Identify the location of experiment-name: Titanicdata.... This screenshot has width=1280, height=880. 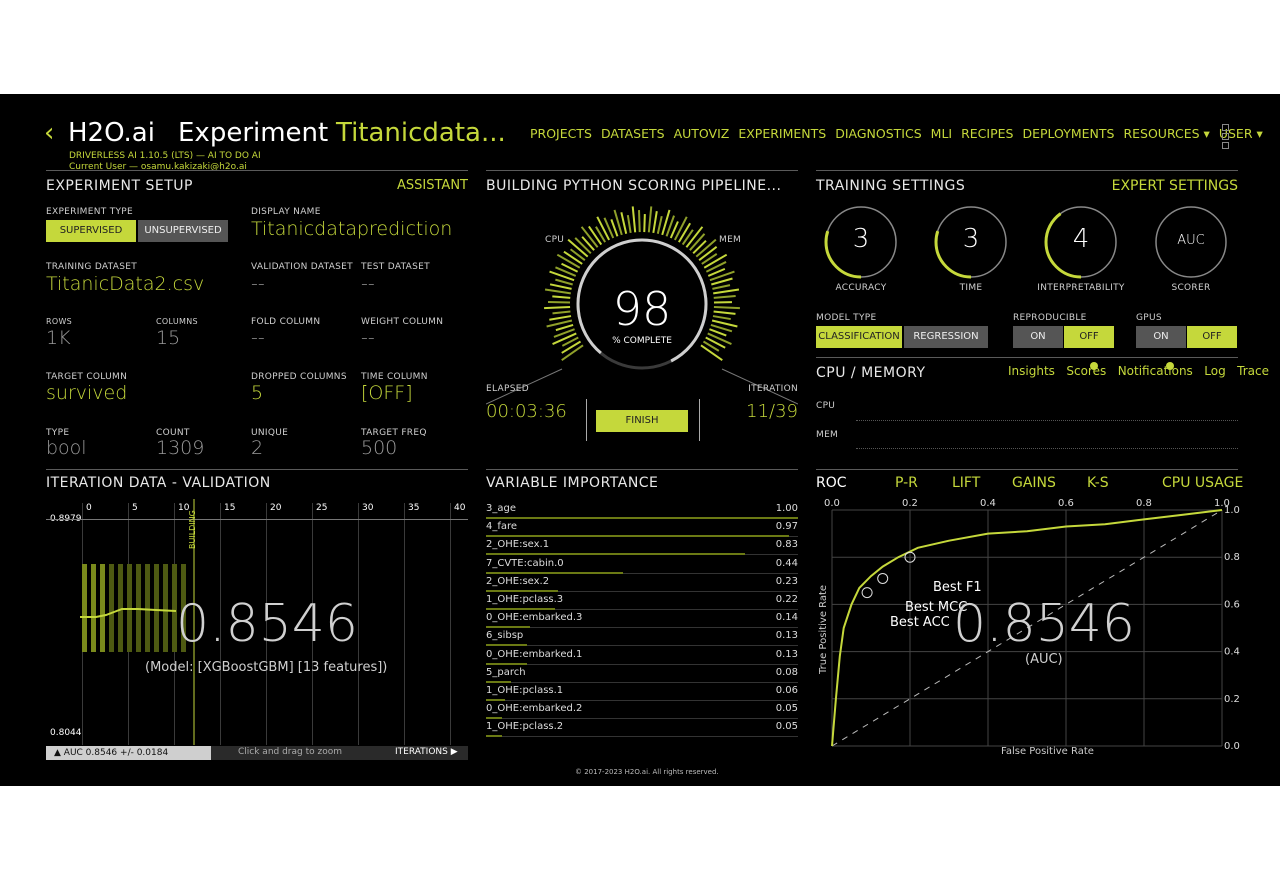
(421, 133).